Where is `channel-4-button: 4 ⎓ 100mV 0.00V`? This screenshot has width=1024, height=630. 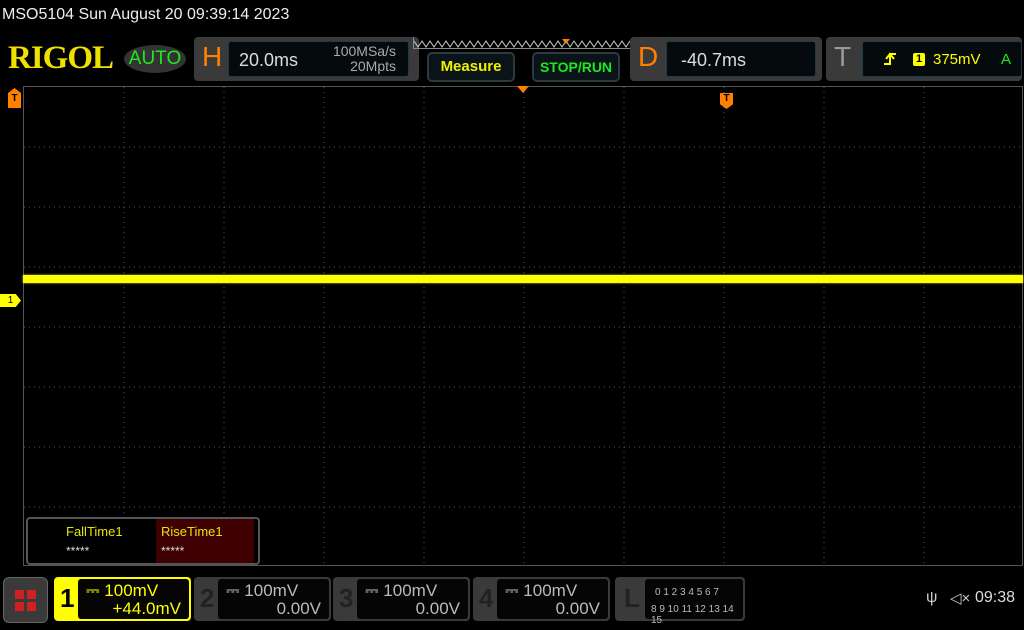
channel-4-button: 4 ⎓ 100mV 0.00V is located at coordinates (541, 599).